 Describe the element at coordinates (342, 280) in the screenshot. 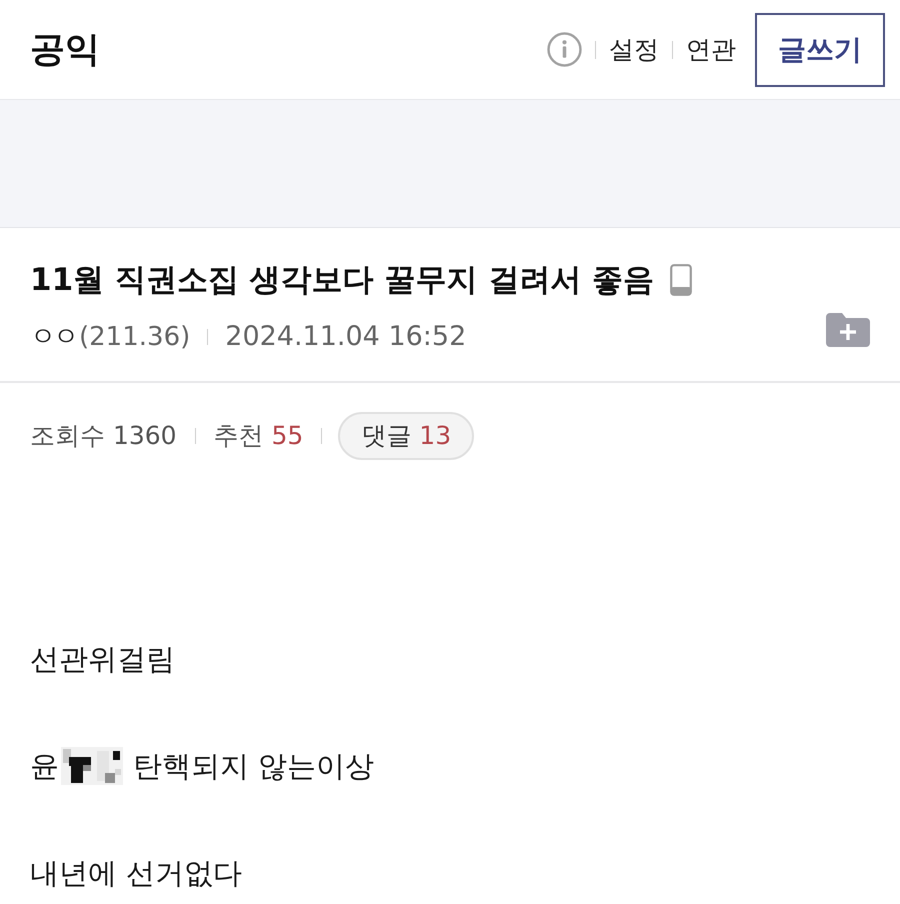

I see `post-title: 11월 직권소집 생각보다 꿀무지 걸려서 좋음` at that location.